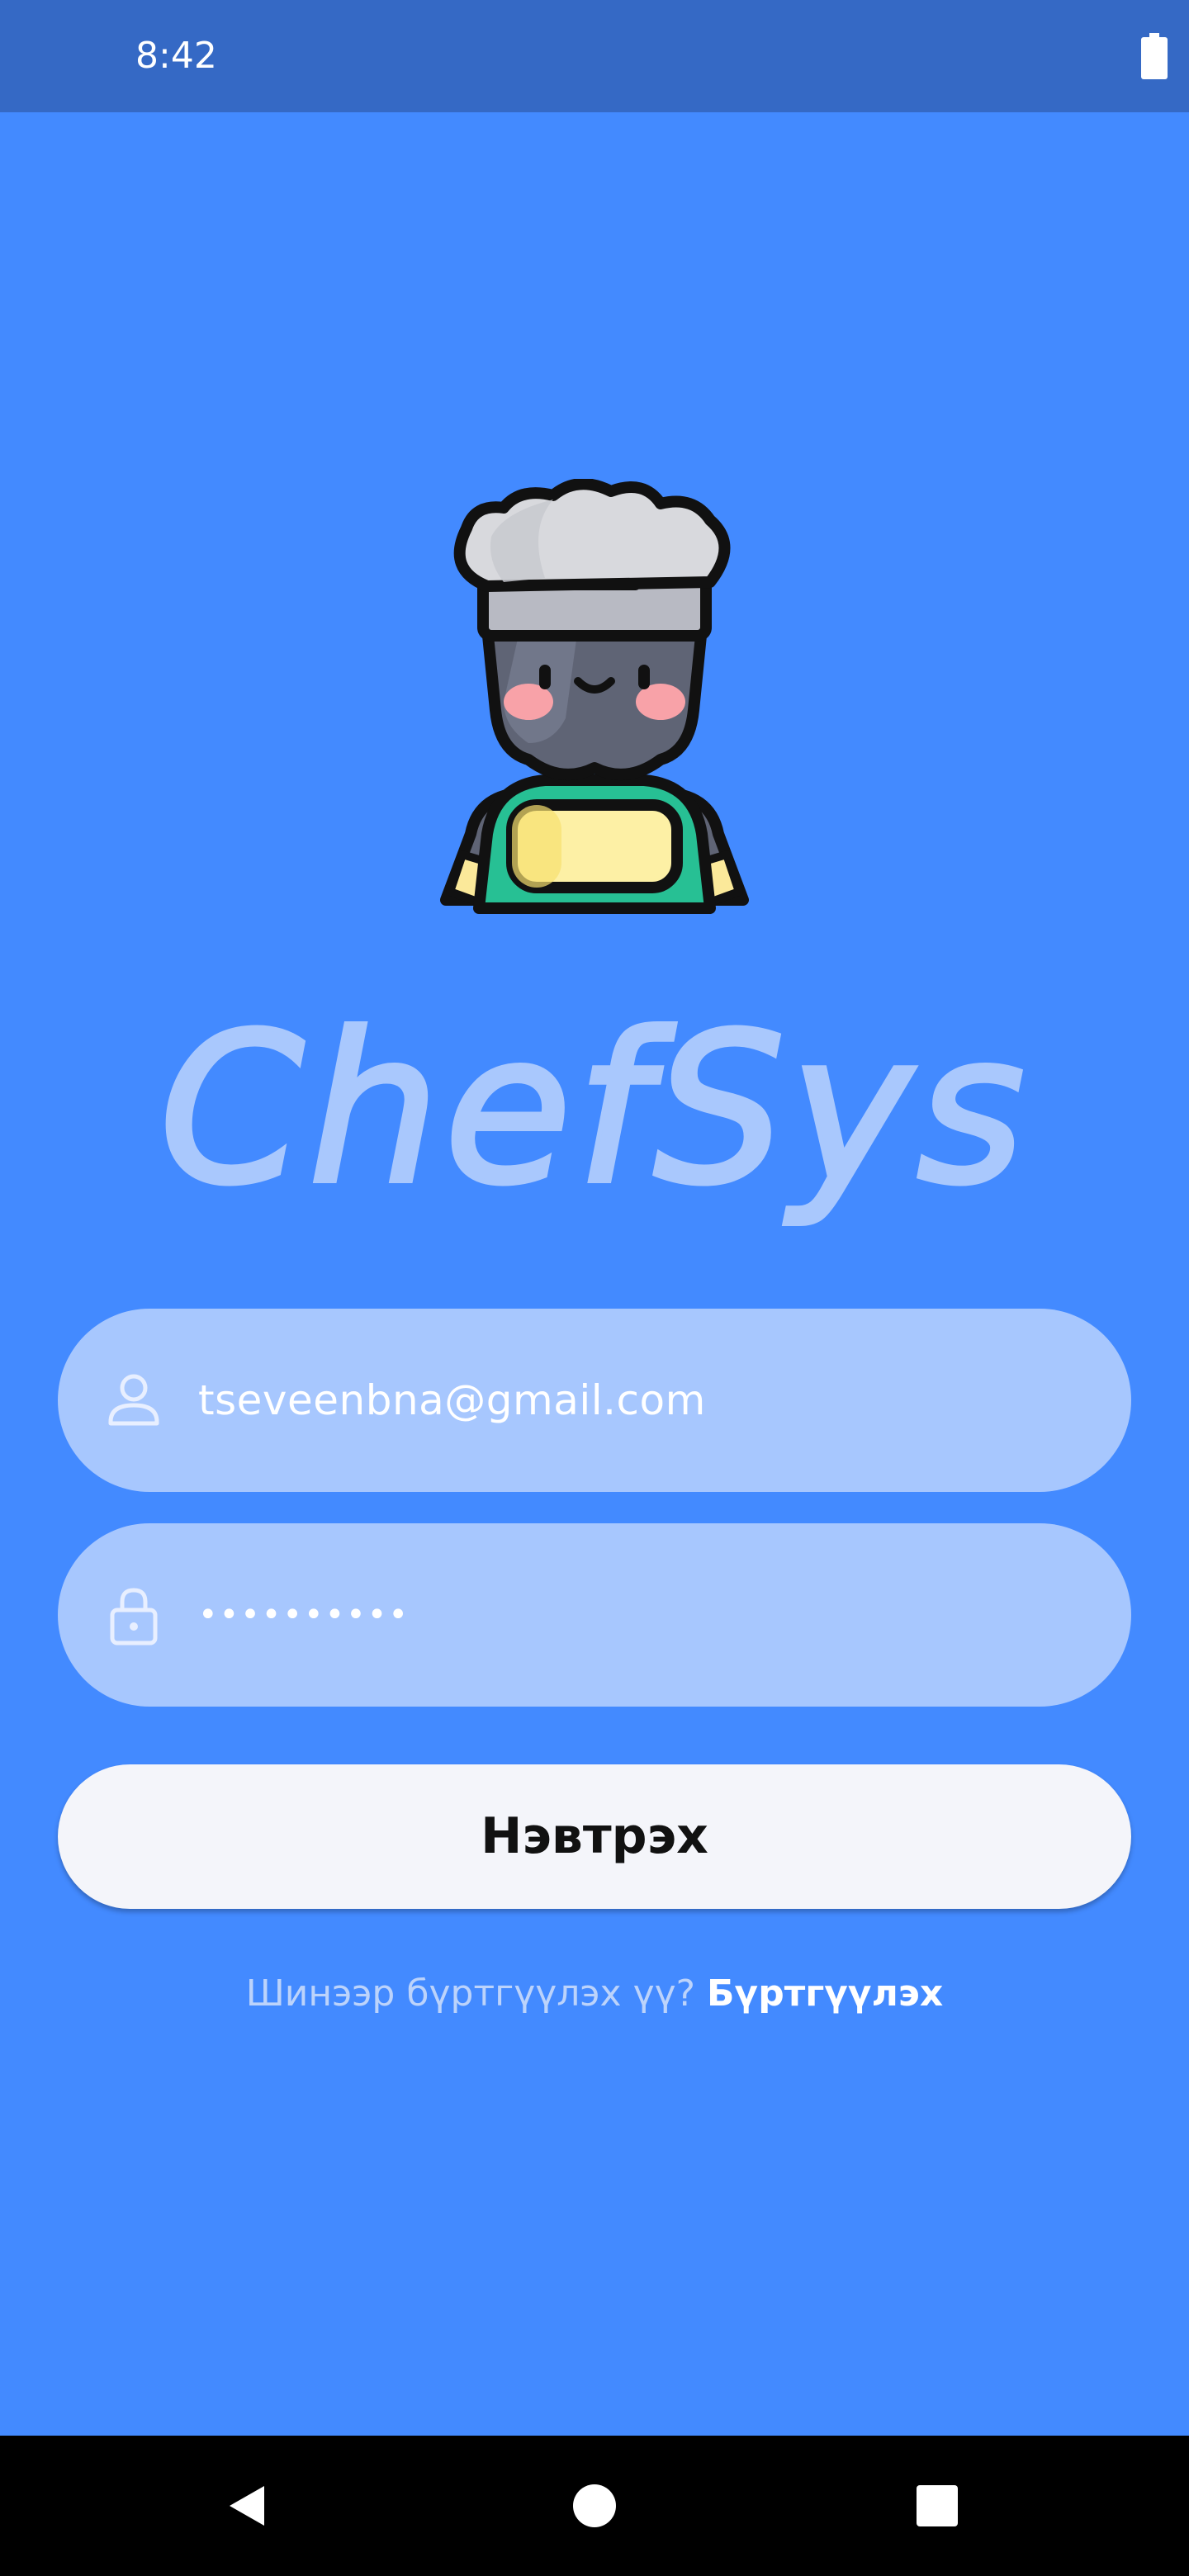 Image resolution: width=1189 pixels, height=2576 pixels. I want to click on email-value: tseveenbna@gmail.com, so click(452, 1400).